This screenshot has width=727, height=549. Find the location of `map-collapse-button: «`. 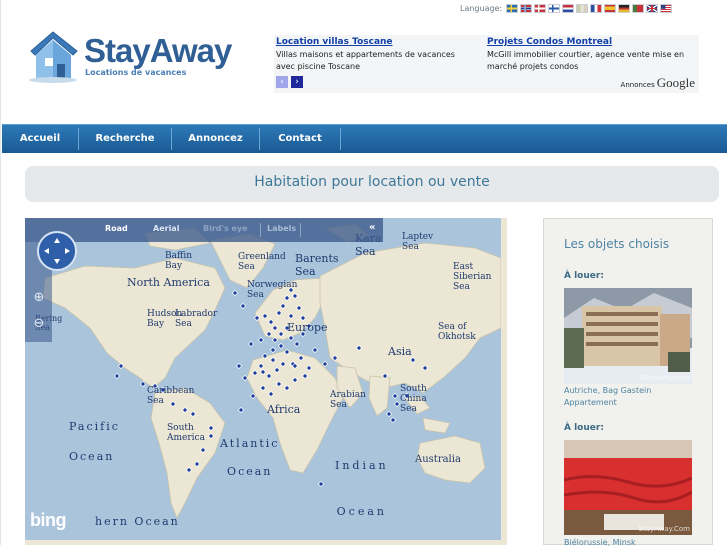

map-collapse-button: « is located at coordinates (372, 227).